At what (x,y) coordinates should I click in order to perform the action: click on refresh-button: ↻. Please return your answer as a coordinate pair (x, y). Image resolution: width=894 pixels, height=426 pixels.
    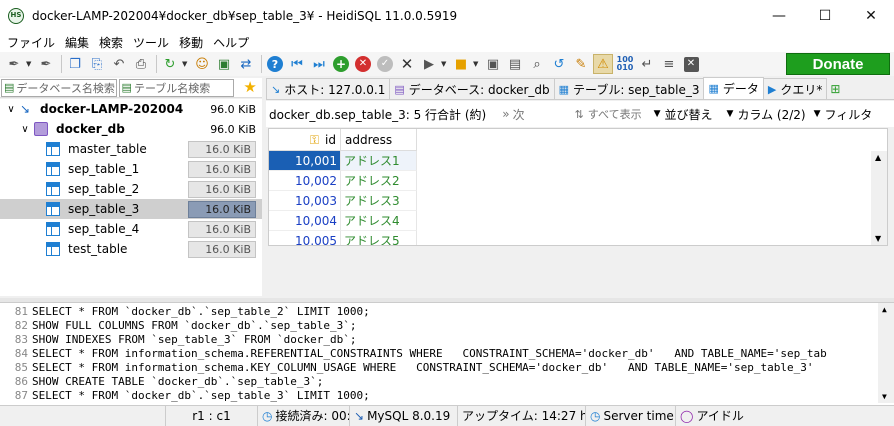
    Looking at the image, I should click on (170, 64).